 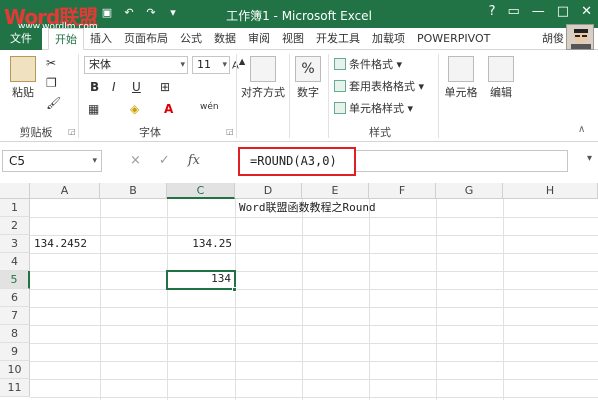 I want to click on percent-icon: %, so click(x=308, y=69).